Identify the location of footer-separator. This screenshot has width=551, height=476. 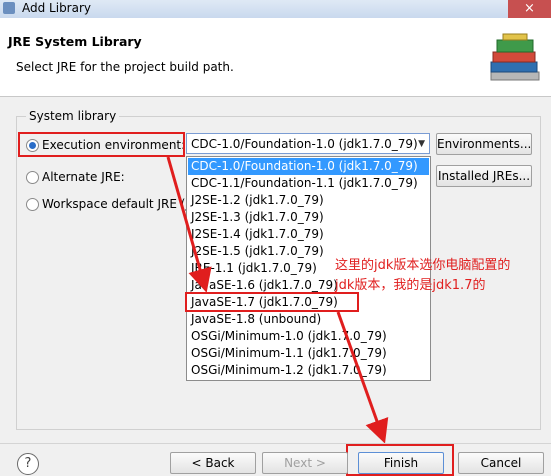
(275, 443).